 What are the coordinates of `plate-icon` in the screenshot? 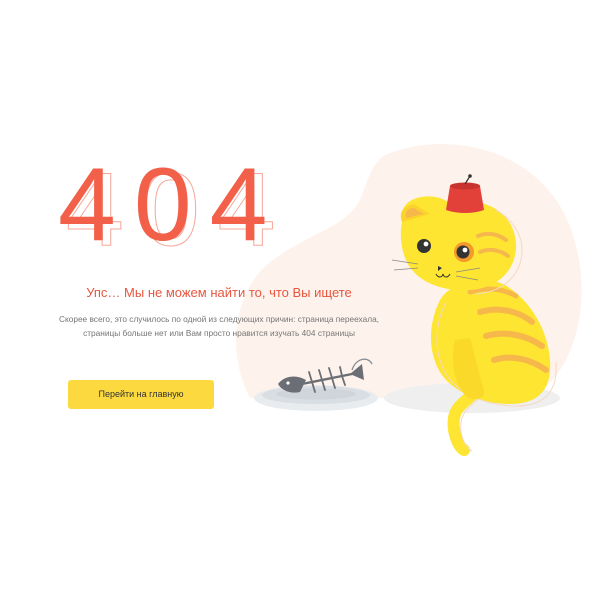 It's located at (316, 398).